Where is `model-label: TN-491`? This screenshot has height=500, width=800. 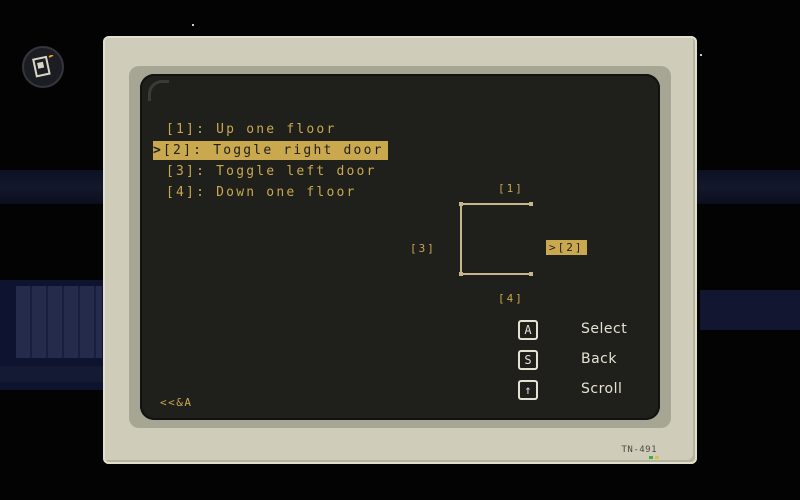 model-label: TN-491 is located at coordinates (639, 450).